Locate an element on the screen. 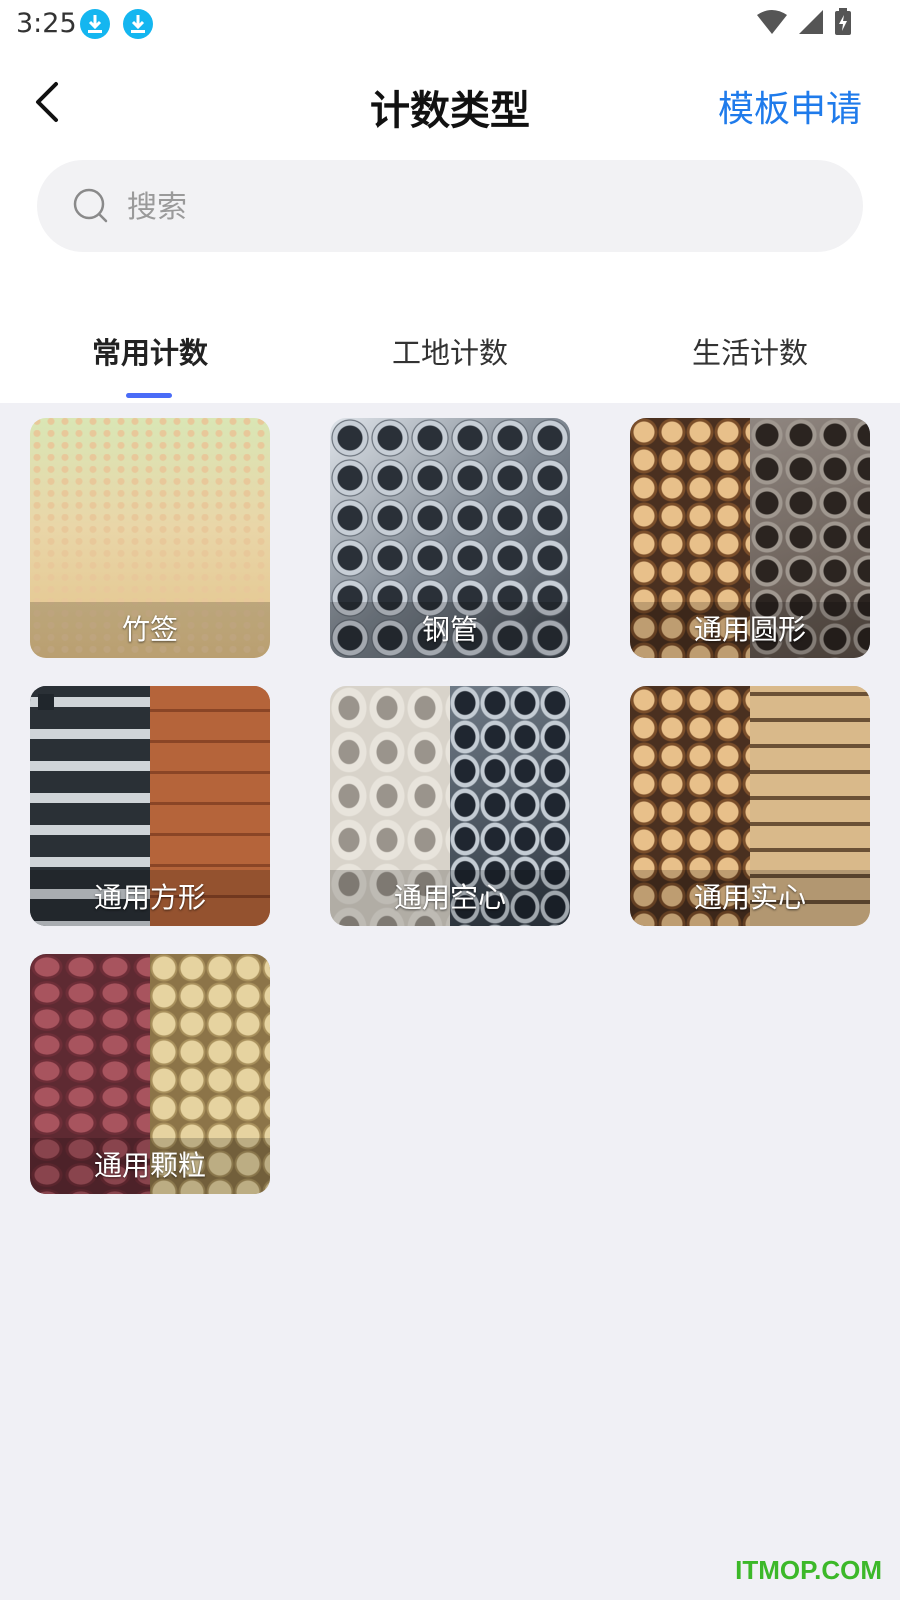 The height and width of the screenshot is (1600, 900). watermark-text: ITMOP.COM is located at coordinates (808, 1570).